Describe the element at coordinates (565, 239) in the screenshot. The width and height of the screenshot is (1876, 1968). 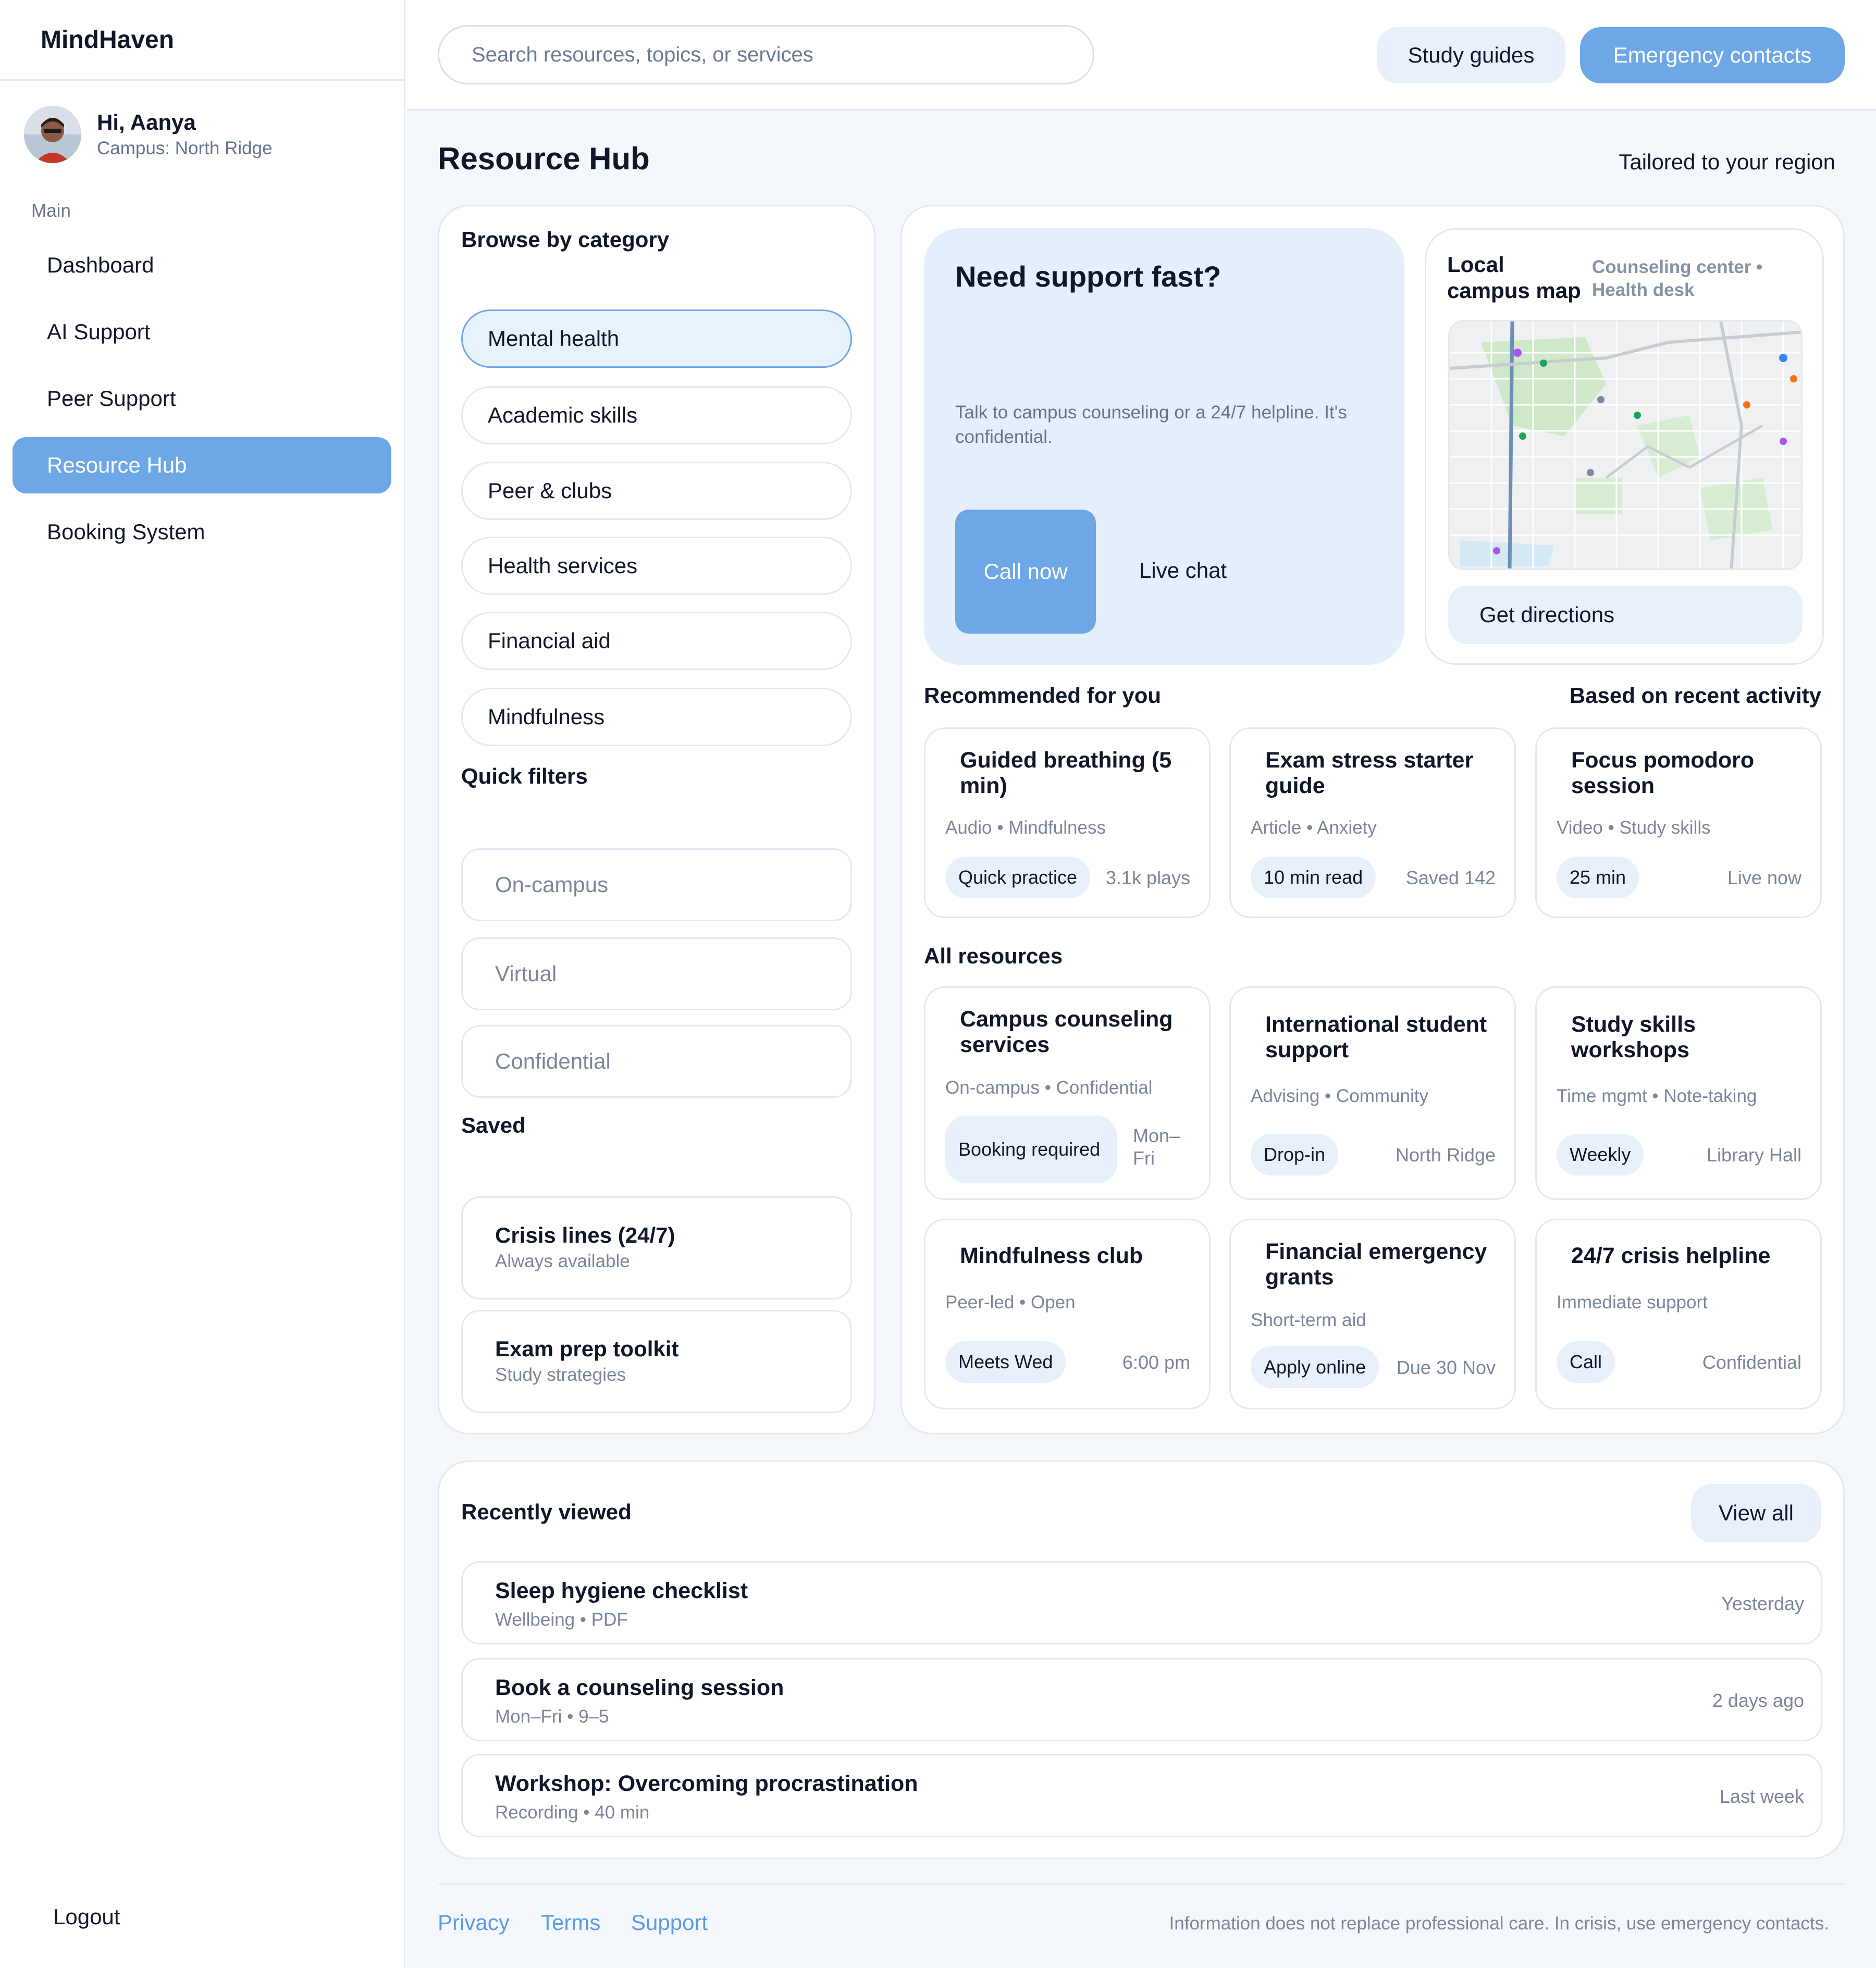
I see `browse-heading: Browse by category` at that location.